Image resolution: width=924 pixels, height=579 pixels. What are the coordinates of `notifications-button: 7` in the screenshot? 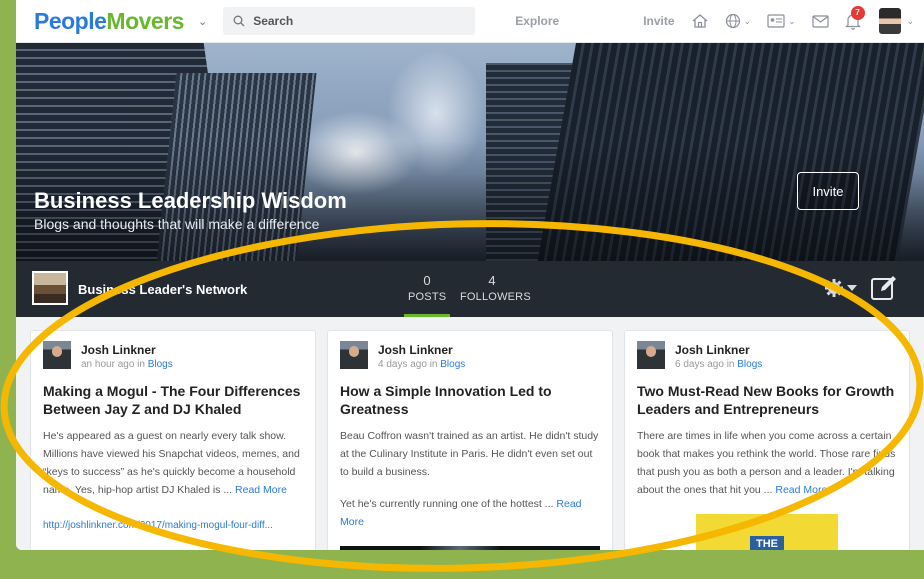 It's located at (854, 17).